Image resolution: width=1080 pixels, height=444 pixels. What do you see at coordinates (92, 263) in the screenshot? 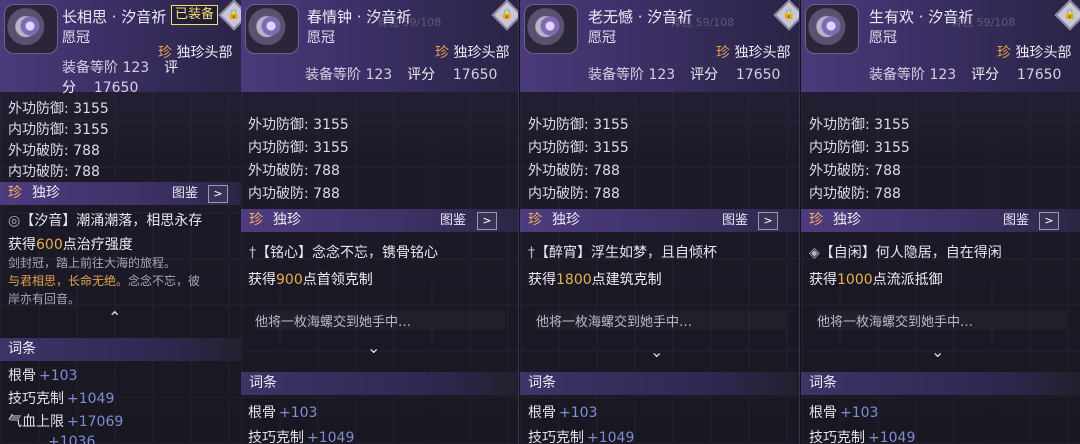
I see `flavor-text-line: 剑封冠，踏上前往大海的旅程。` at bounding box center [92, 263].